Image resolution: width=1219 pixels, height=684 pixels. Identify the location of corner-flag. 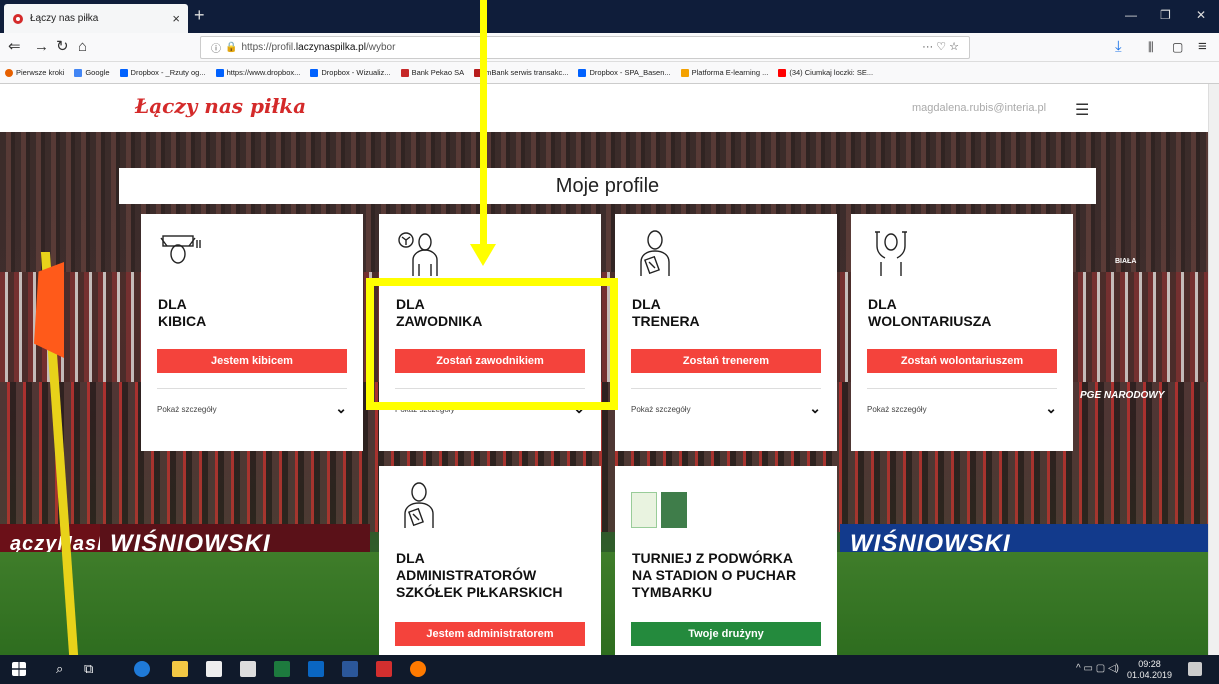
(49, 310).